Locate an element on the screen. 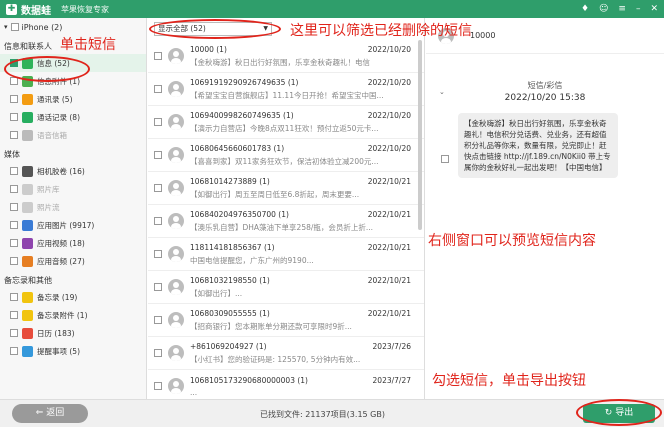 This screenshot has width=664, height=427. sidebar-item-label: 应用视频 (18) is located at coordinates (61, 243).